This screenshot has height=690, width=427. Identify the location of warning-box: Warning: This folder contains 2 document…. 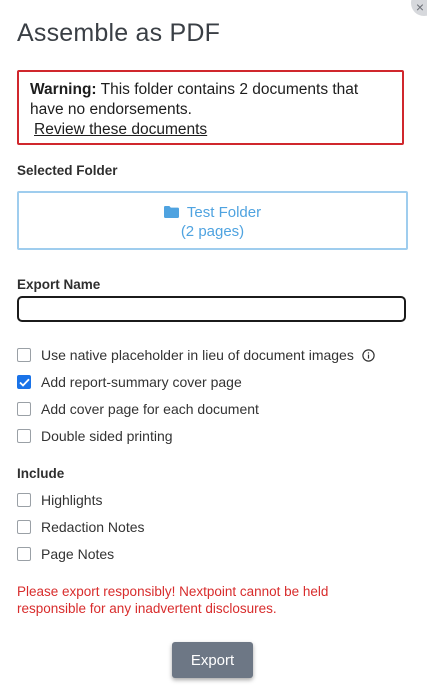
(210, 107).